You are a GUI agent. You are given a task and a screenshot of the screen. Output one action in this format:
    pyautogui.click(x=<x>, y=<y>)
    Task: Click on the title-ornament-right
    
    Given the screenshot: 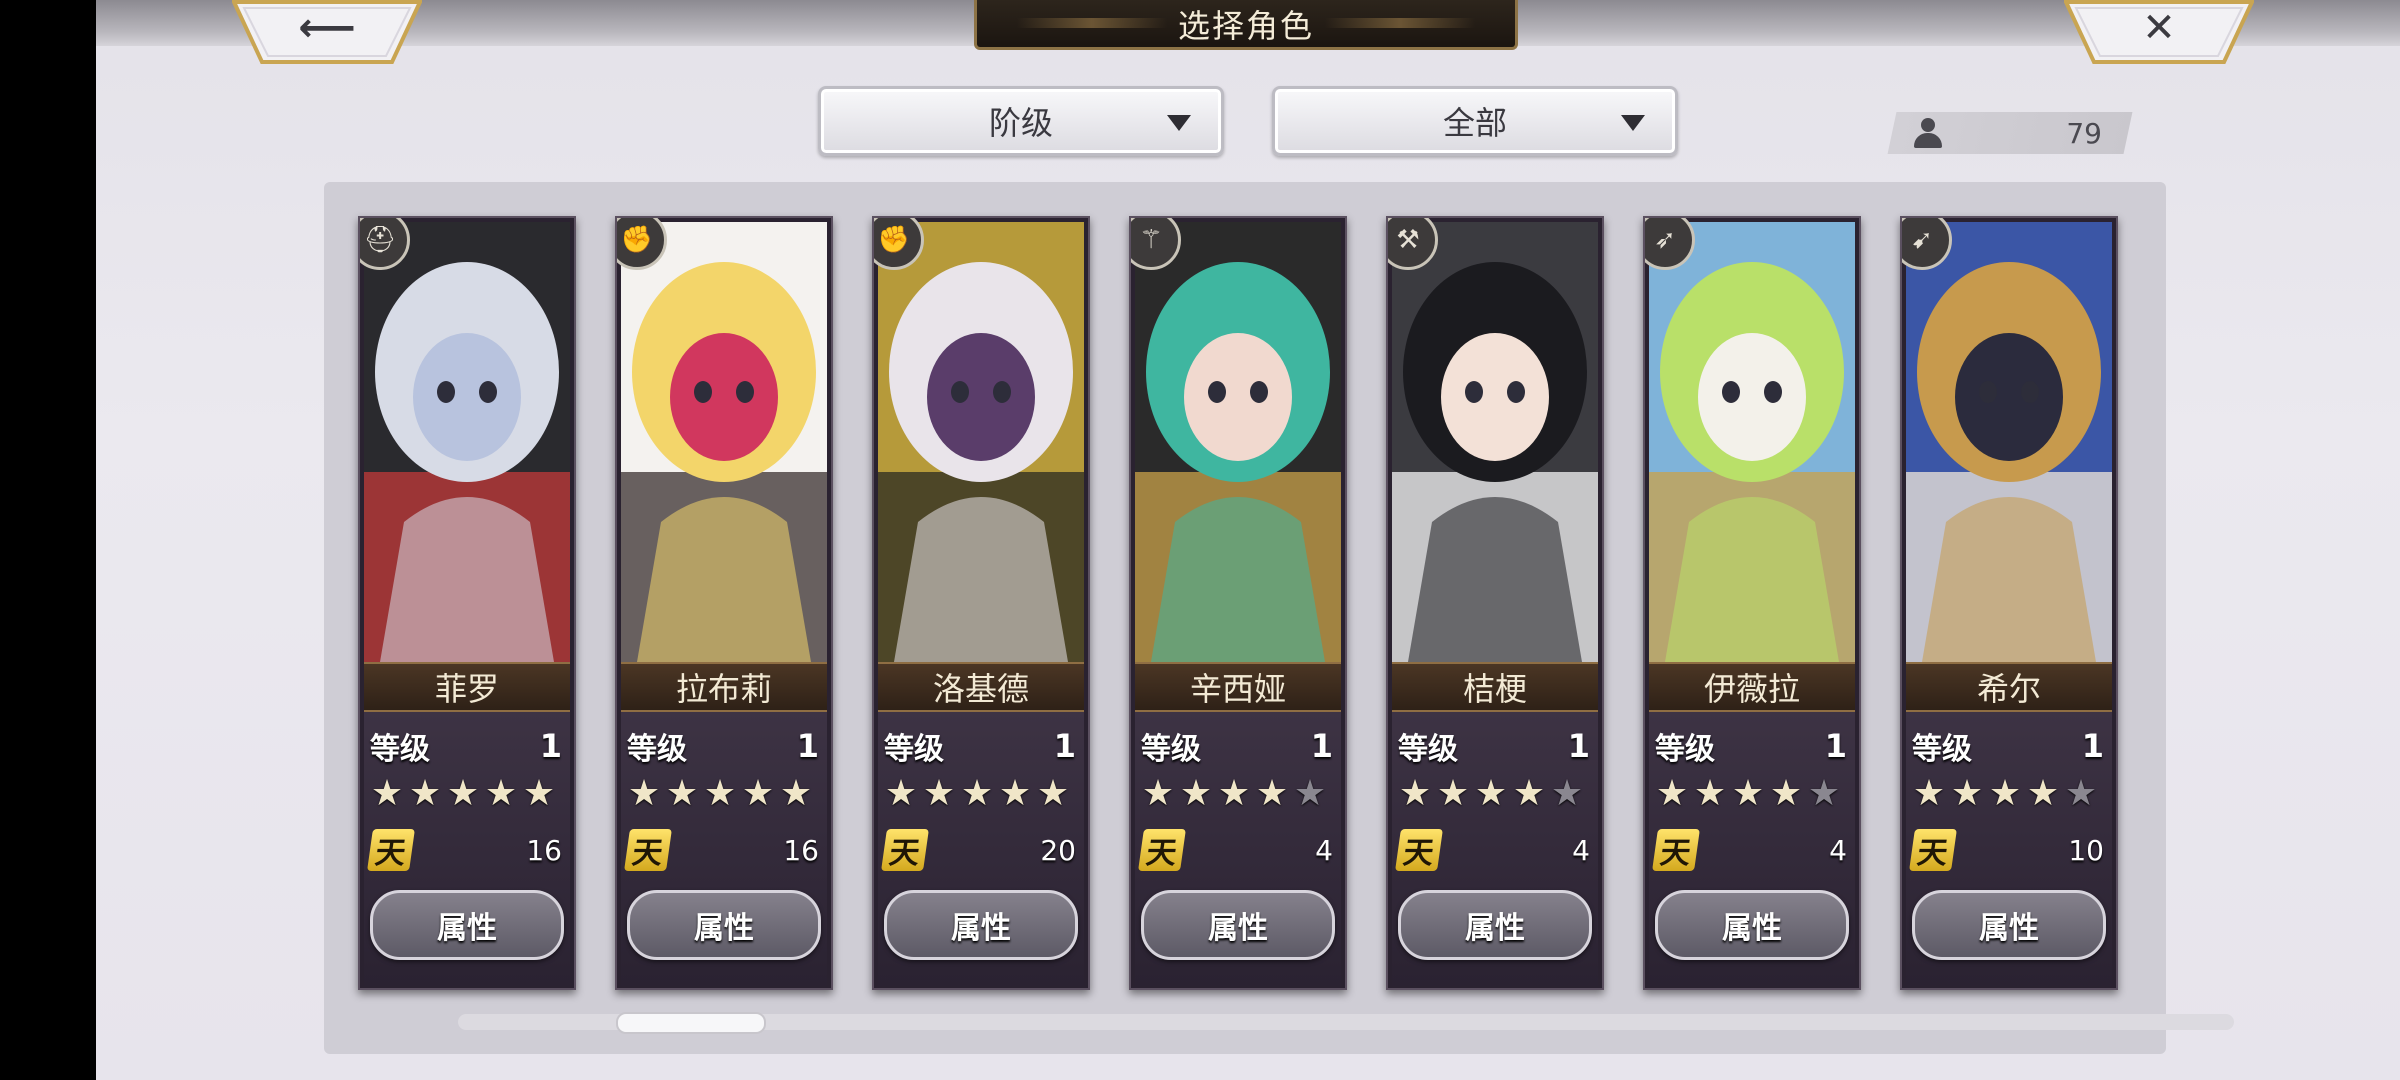 What is the action you would take?
    pyautogui.click(x=1400, y=23)
    